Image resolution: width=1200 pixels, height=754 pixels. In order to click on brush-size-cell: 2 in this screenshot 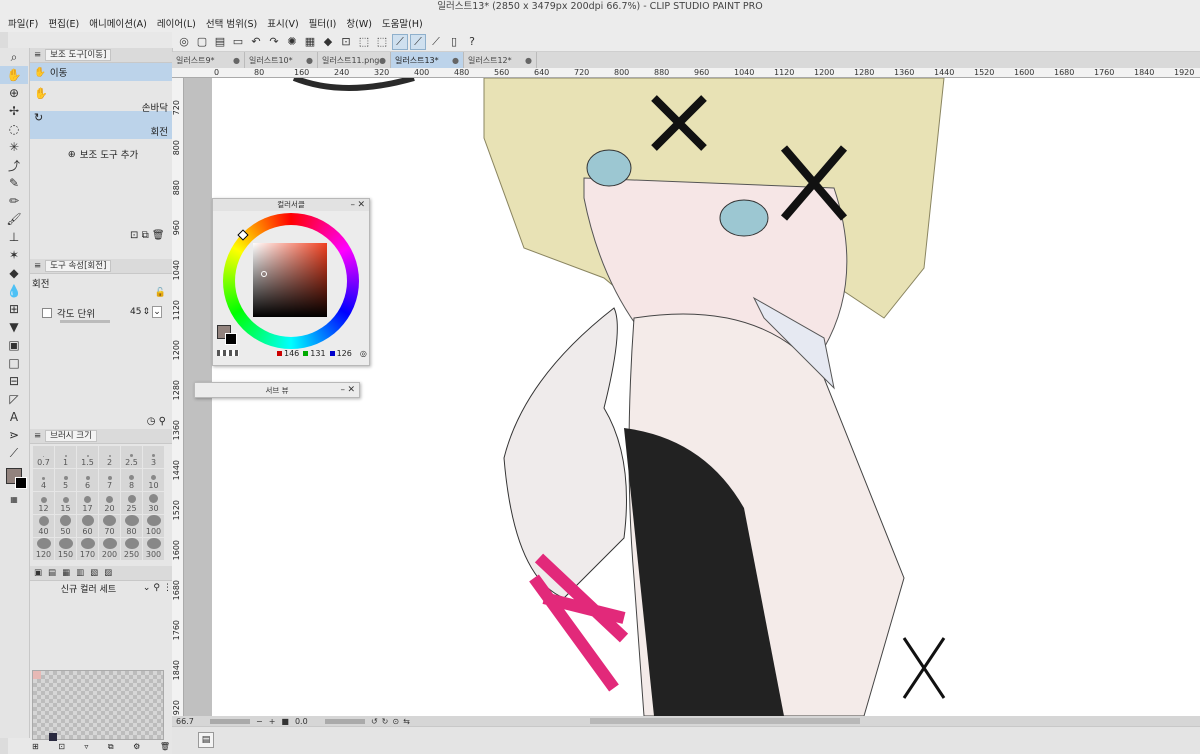, I will do `click(109, 457)`.